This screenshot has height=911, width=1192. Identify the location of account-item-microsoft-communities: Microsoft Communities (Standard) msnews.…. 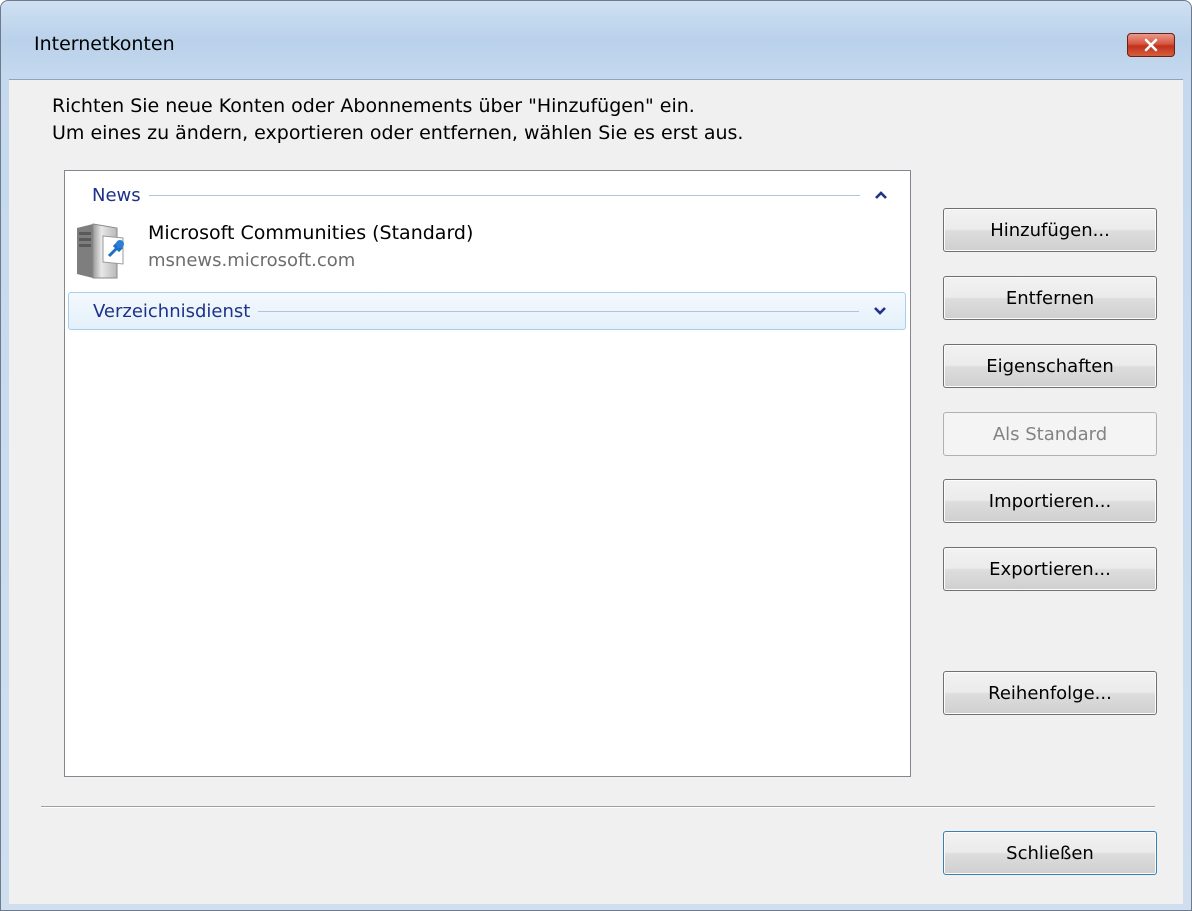
(373, 251).